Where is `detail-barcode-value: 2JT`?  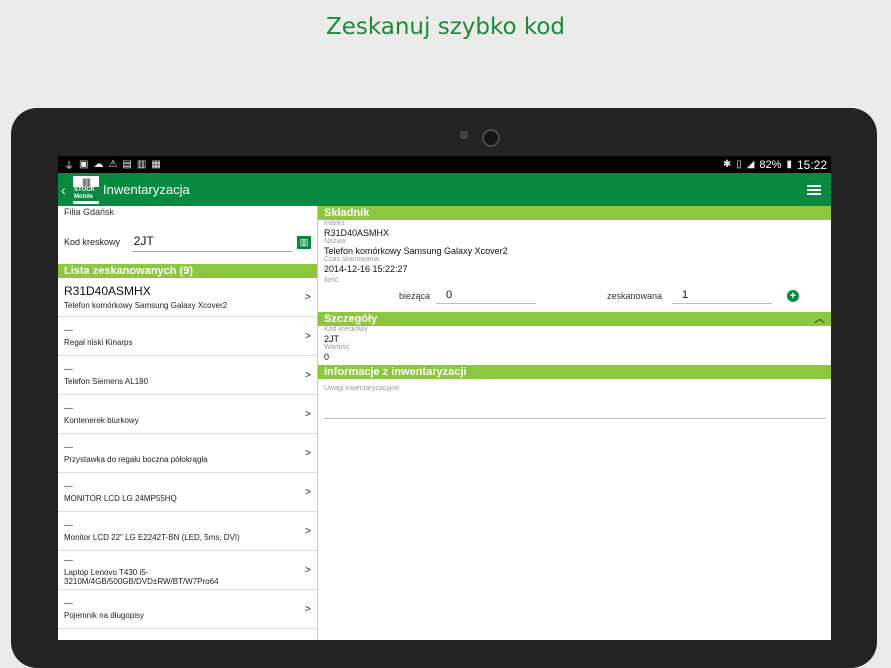
detail-barcode-value: 2JT is located at coordinates (332, 339).